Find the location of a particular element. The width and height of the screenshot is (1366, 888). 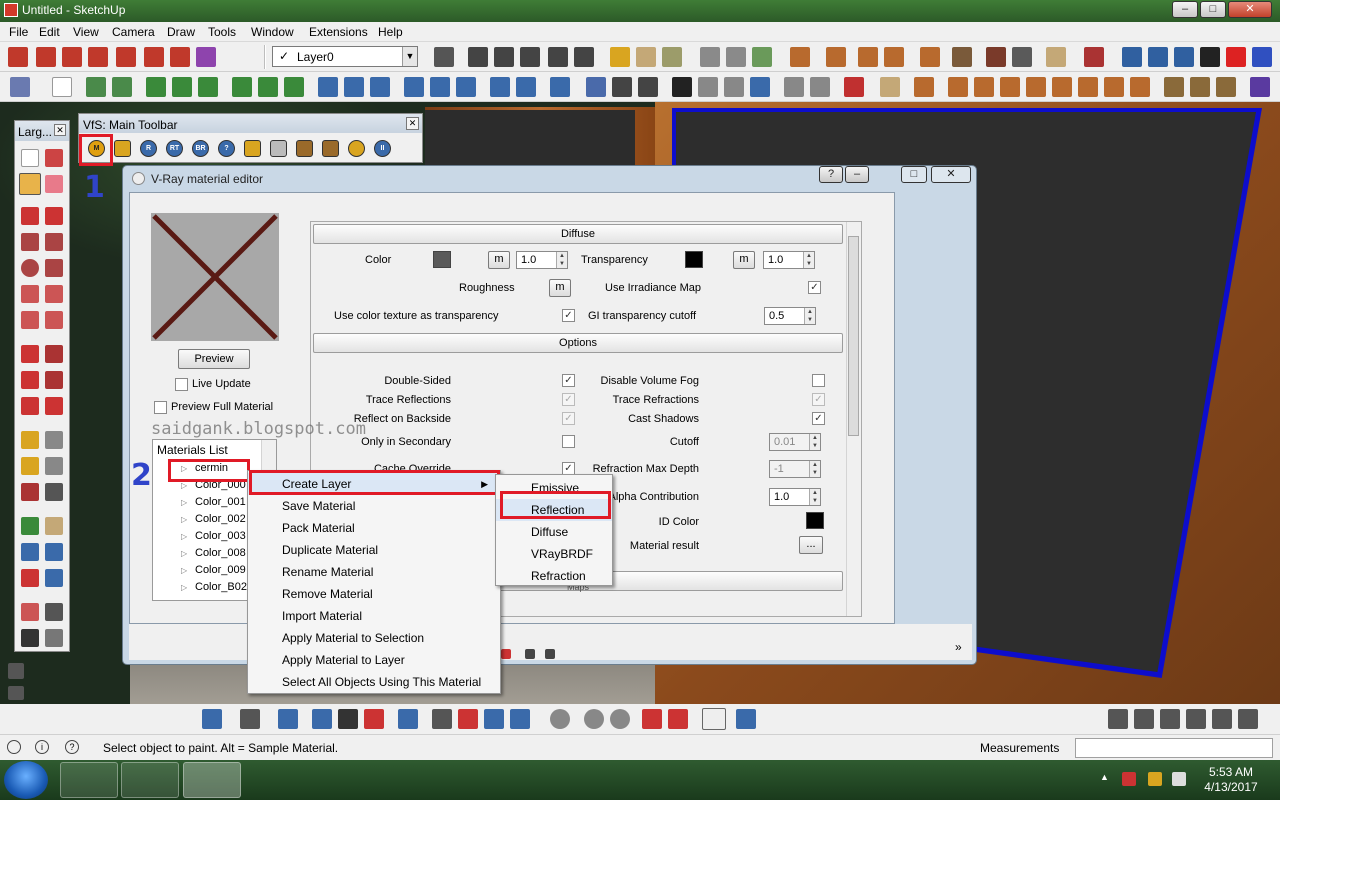

zoom-icon is located at coordinates (30, 552).